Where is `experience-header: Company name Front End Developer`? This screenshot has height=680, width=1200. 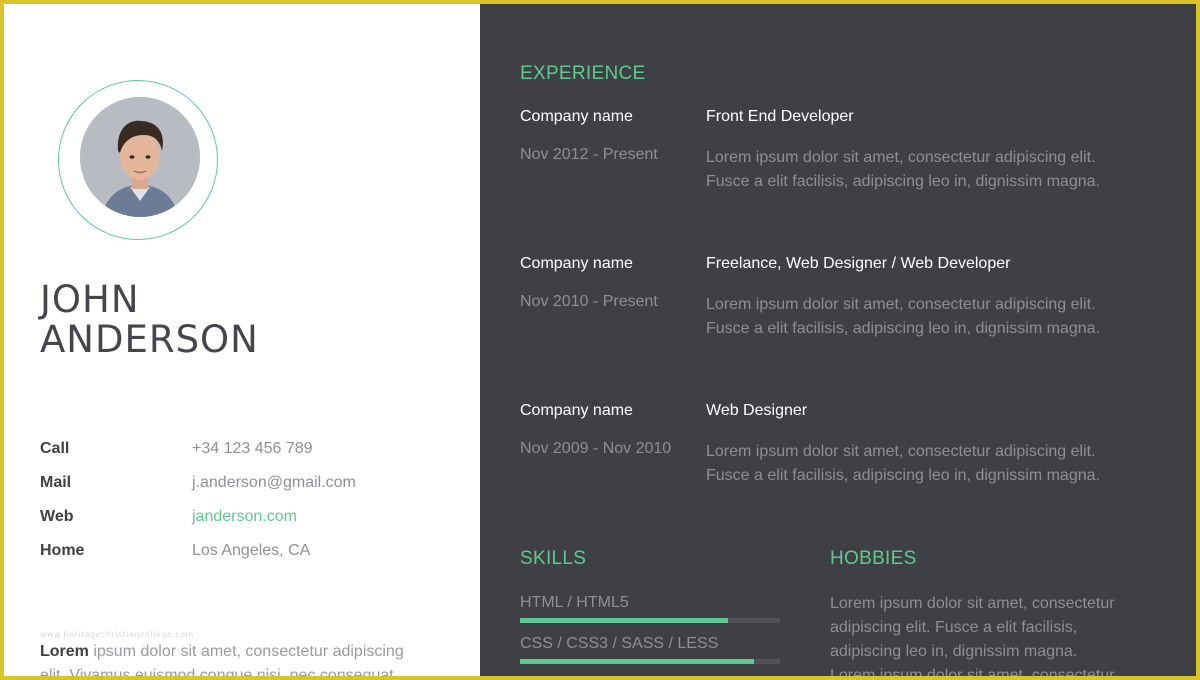 experience-header: Company name Front End Developer is located at coordinates (840, 117).